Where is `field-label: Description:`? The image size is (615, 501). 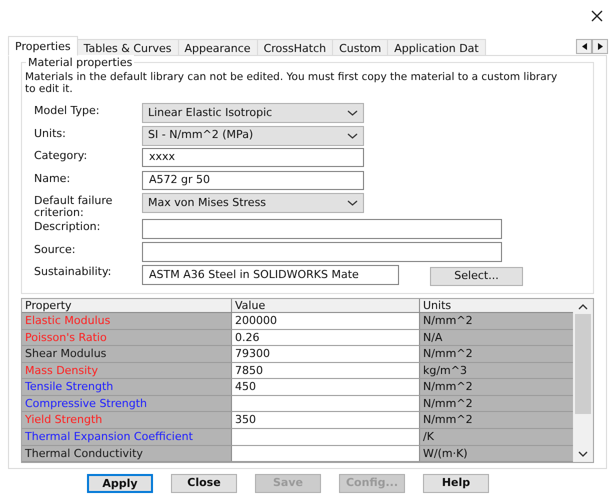 field-label: Description: is located at coordinates (68, 227).